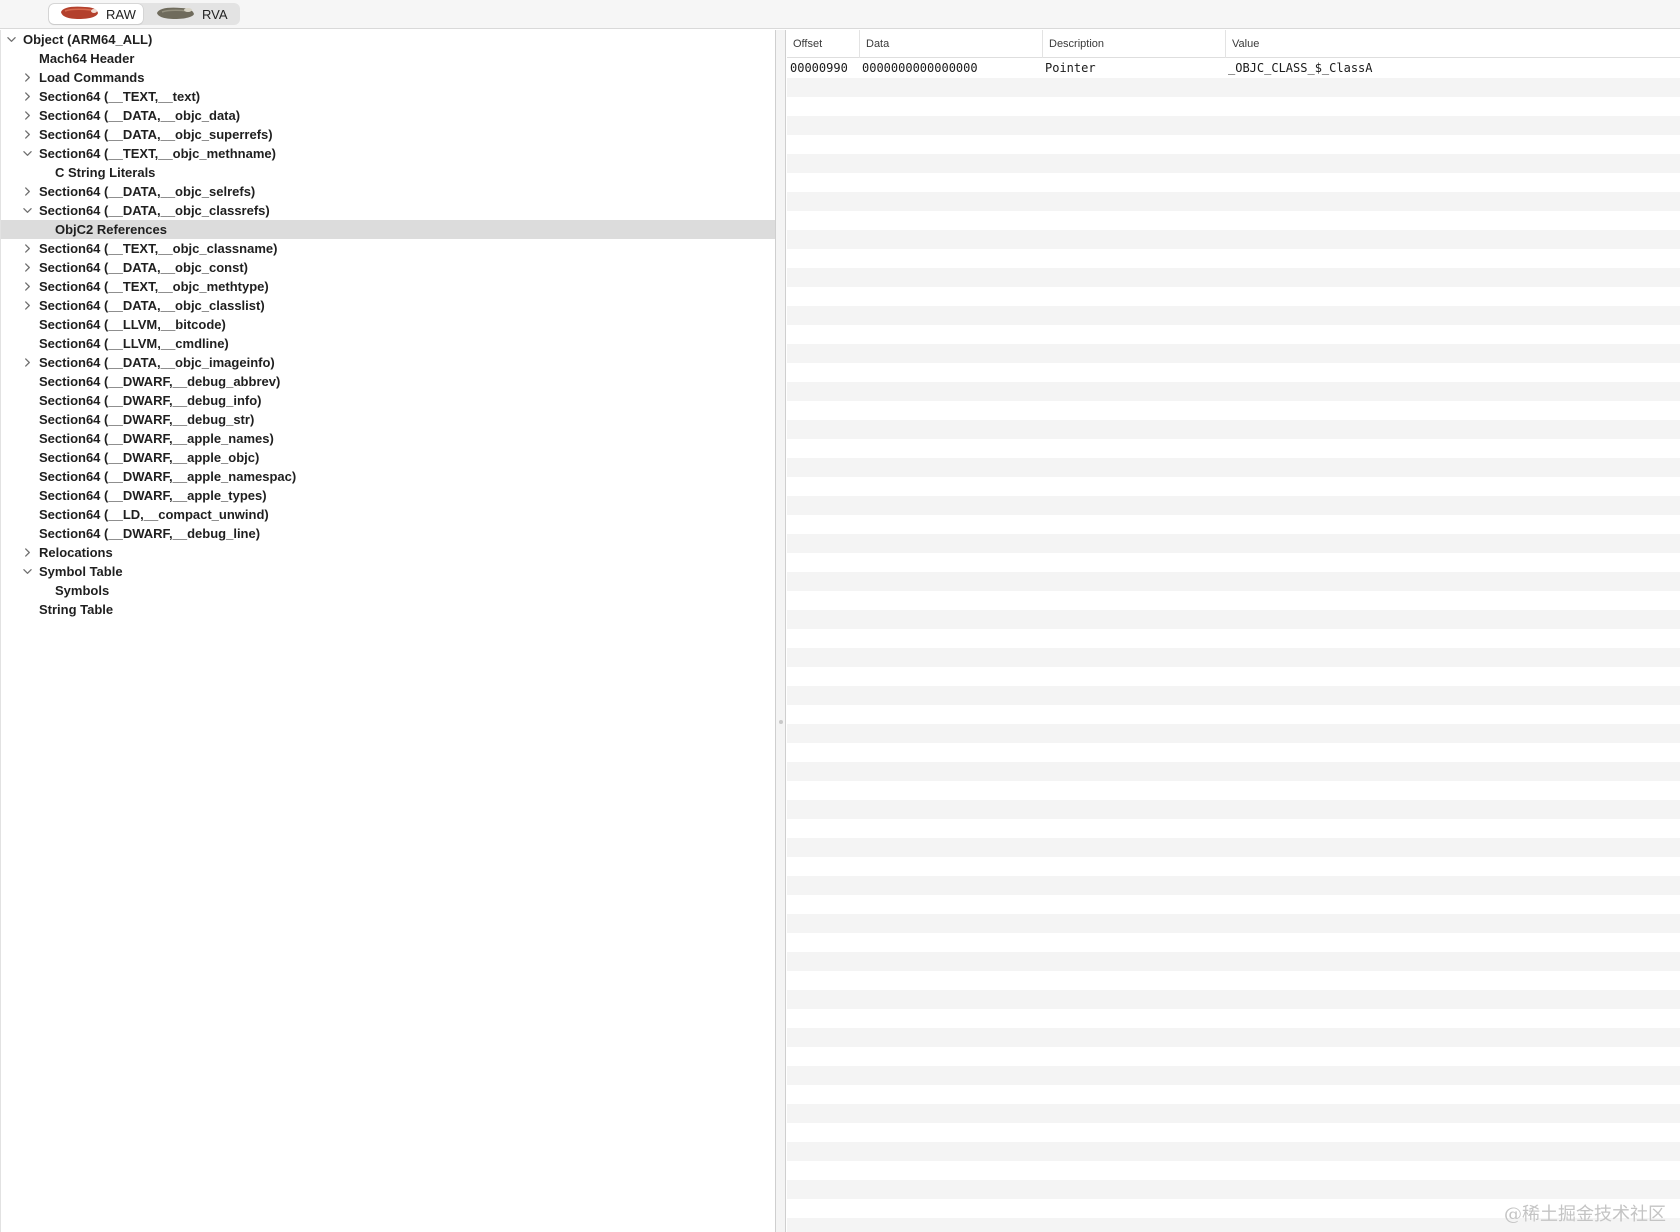  I want to click on tree-item-label: Section64 (__DWARF,__debug_info), so click(150, 400).